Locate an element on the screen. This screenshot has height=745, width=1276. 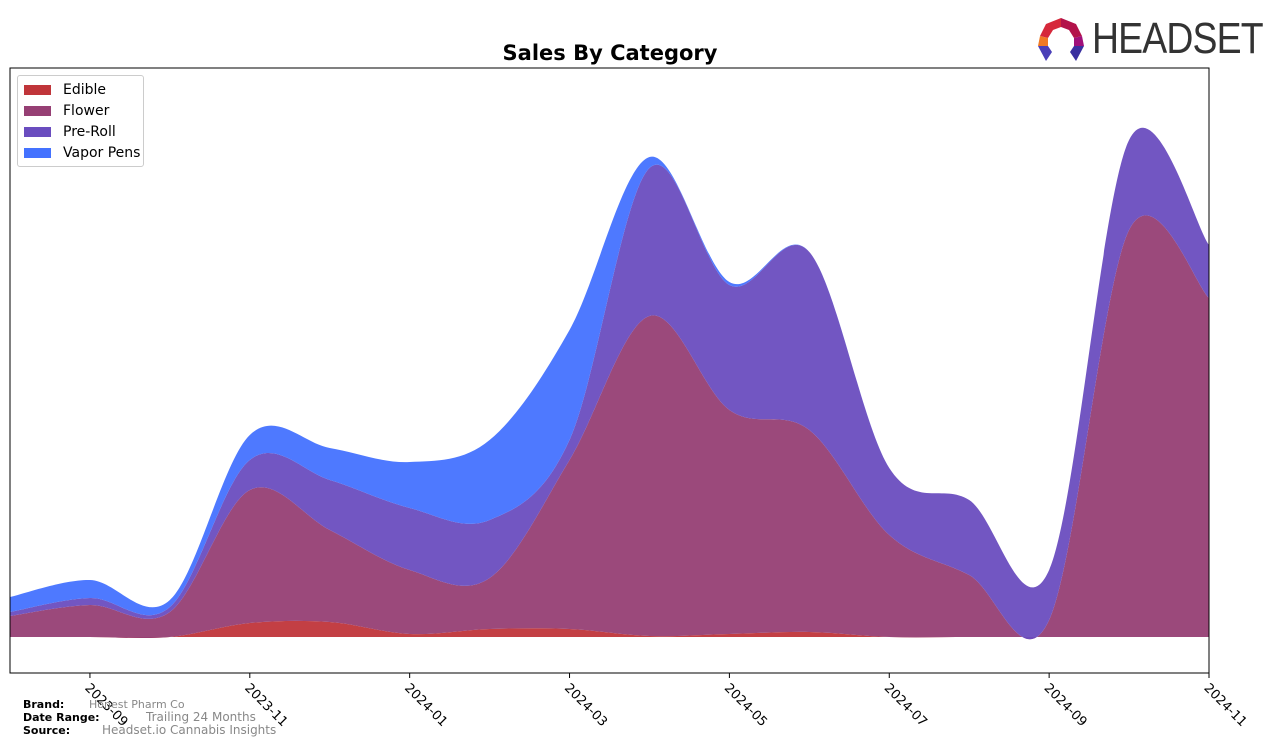
legend-label: Edible is located at coordinates (85, 89).